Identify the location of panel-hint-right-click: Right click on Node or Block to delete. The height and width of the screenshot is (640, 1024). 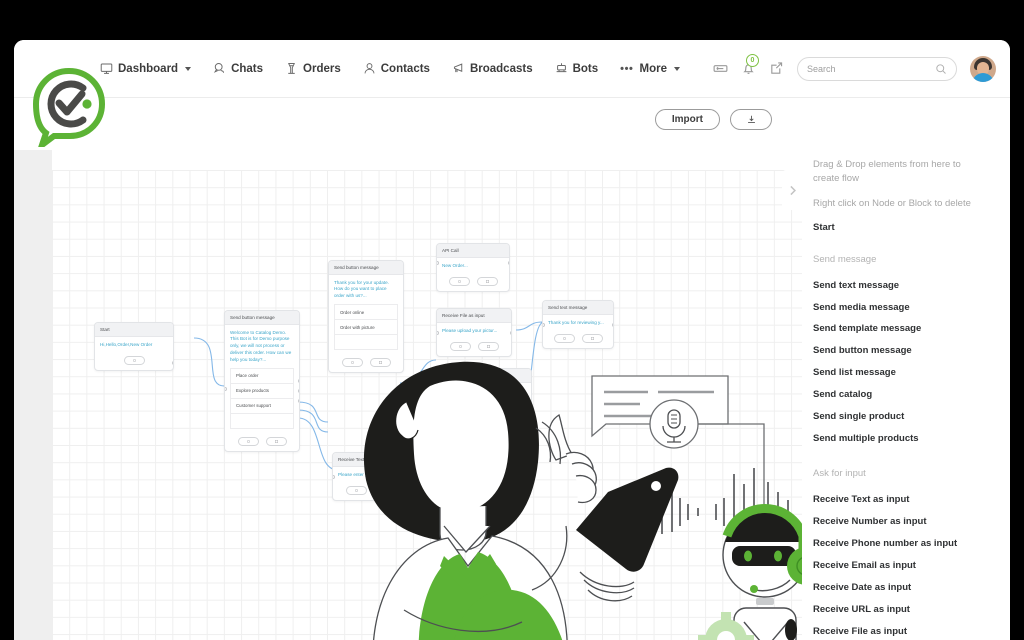
(892, 203).